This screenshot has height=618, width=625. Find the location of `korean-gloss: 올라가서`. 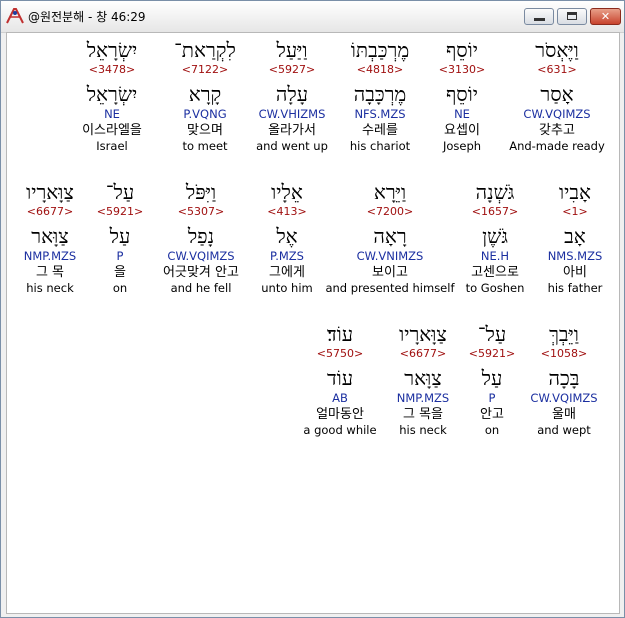

korean-gloss: 올라가서 is located at coordinates (292, 130).